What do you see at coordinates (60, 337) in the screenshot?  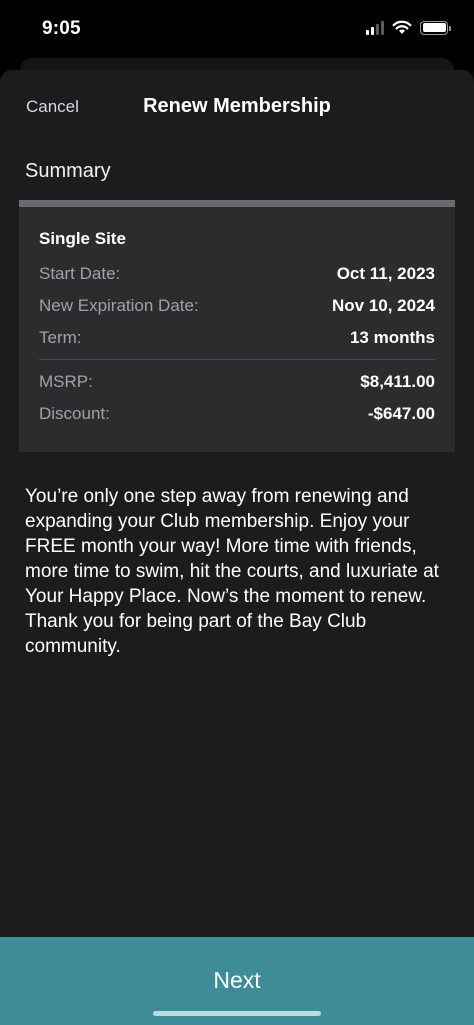 I see `row-label: Term:` at bounding box center [60, 337].